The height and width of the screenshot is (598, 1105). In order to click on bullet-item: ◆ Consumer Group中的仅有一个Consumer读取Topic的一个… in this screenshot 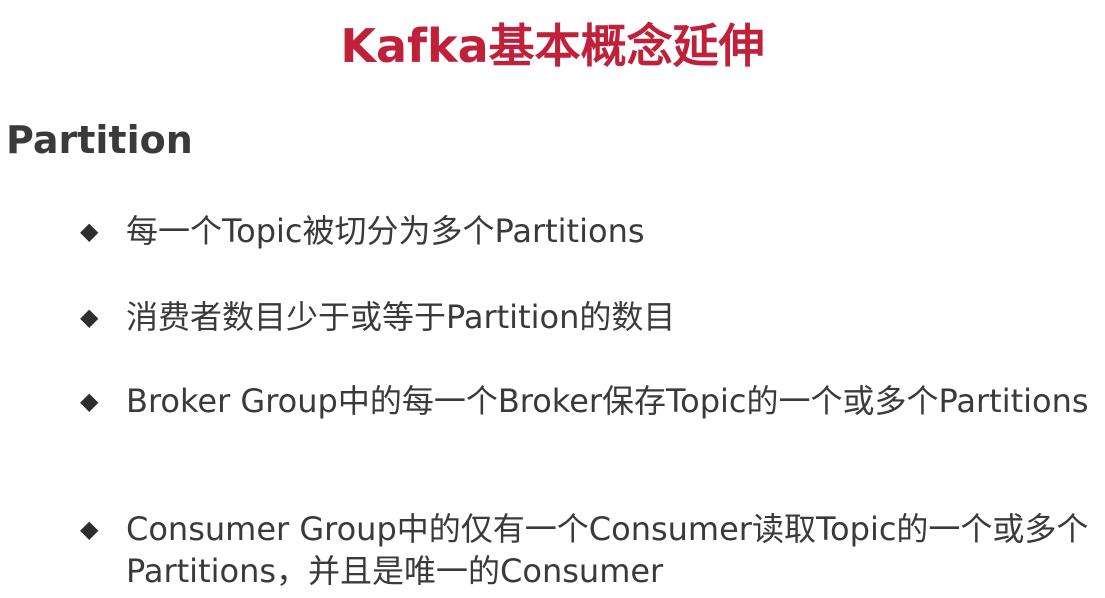, I will do `click(585, 550)`.